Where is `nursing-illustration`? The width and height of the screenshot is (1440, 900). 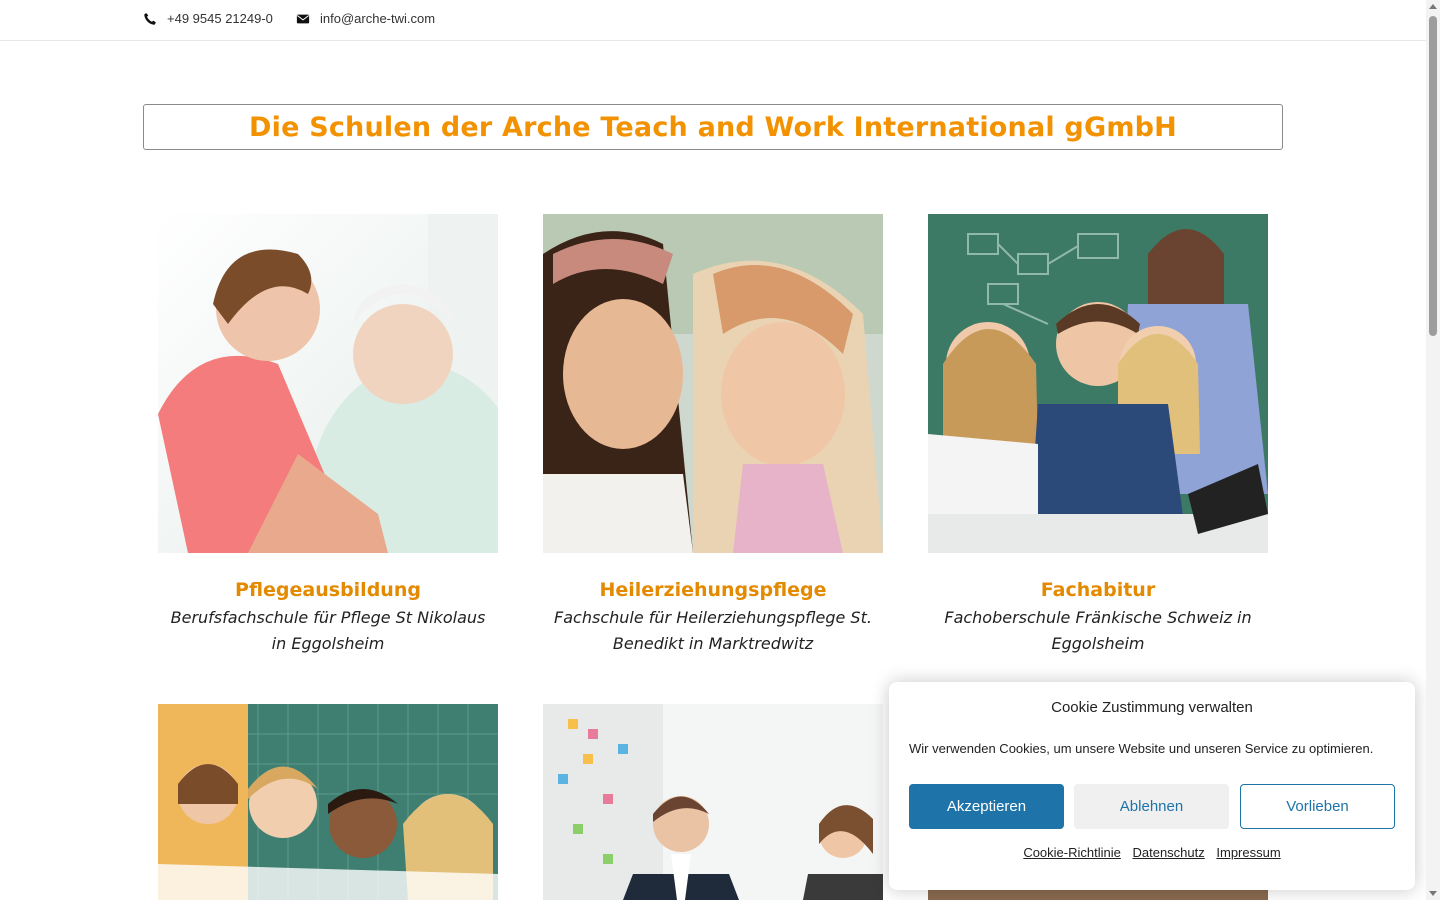
nursing-illustration is located at coordinates (328, 383).